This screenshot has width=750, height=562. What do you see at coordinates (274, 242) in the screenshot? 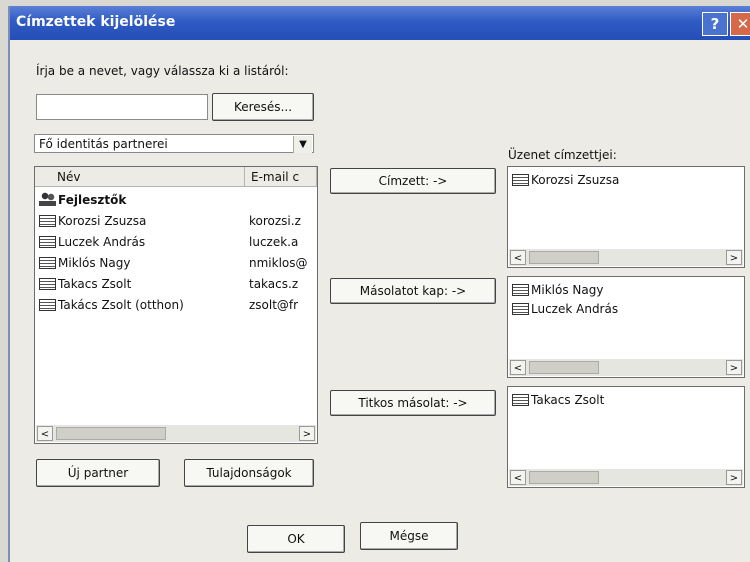
I see `contact-email: luczek.a` at bounding box center [274, 242].